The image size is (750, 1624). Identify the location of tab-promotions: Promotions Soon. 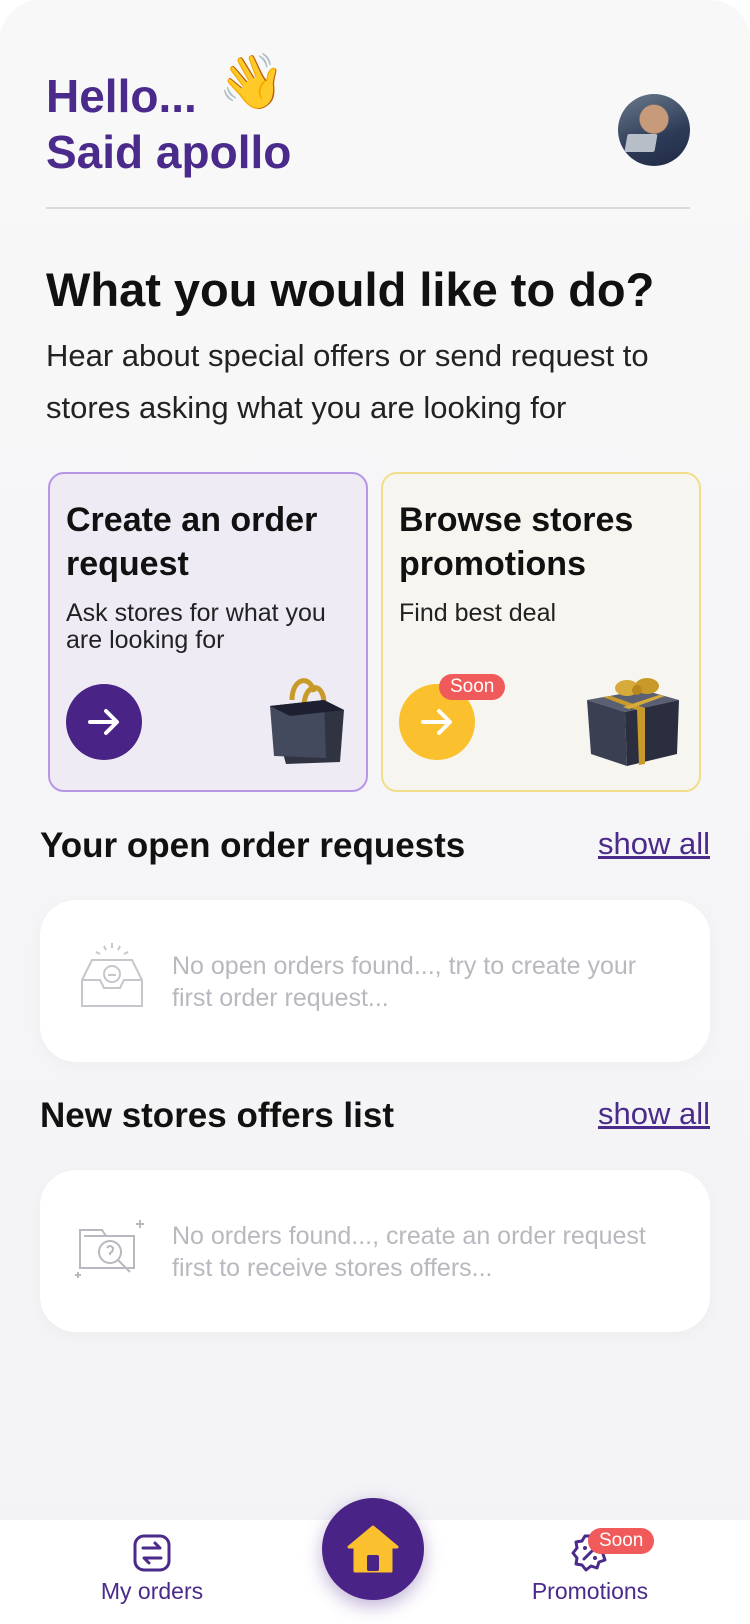
(592, 1566).